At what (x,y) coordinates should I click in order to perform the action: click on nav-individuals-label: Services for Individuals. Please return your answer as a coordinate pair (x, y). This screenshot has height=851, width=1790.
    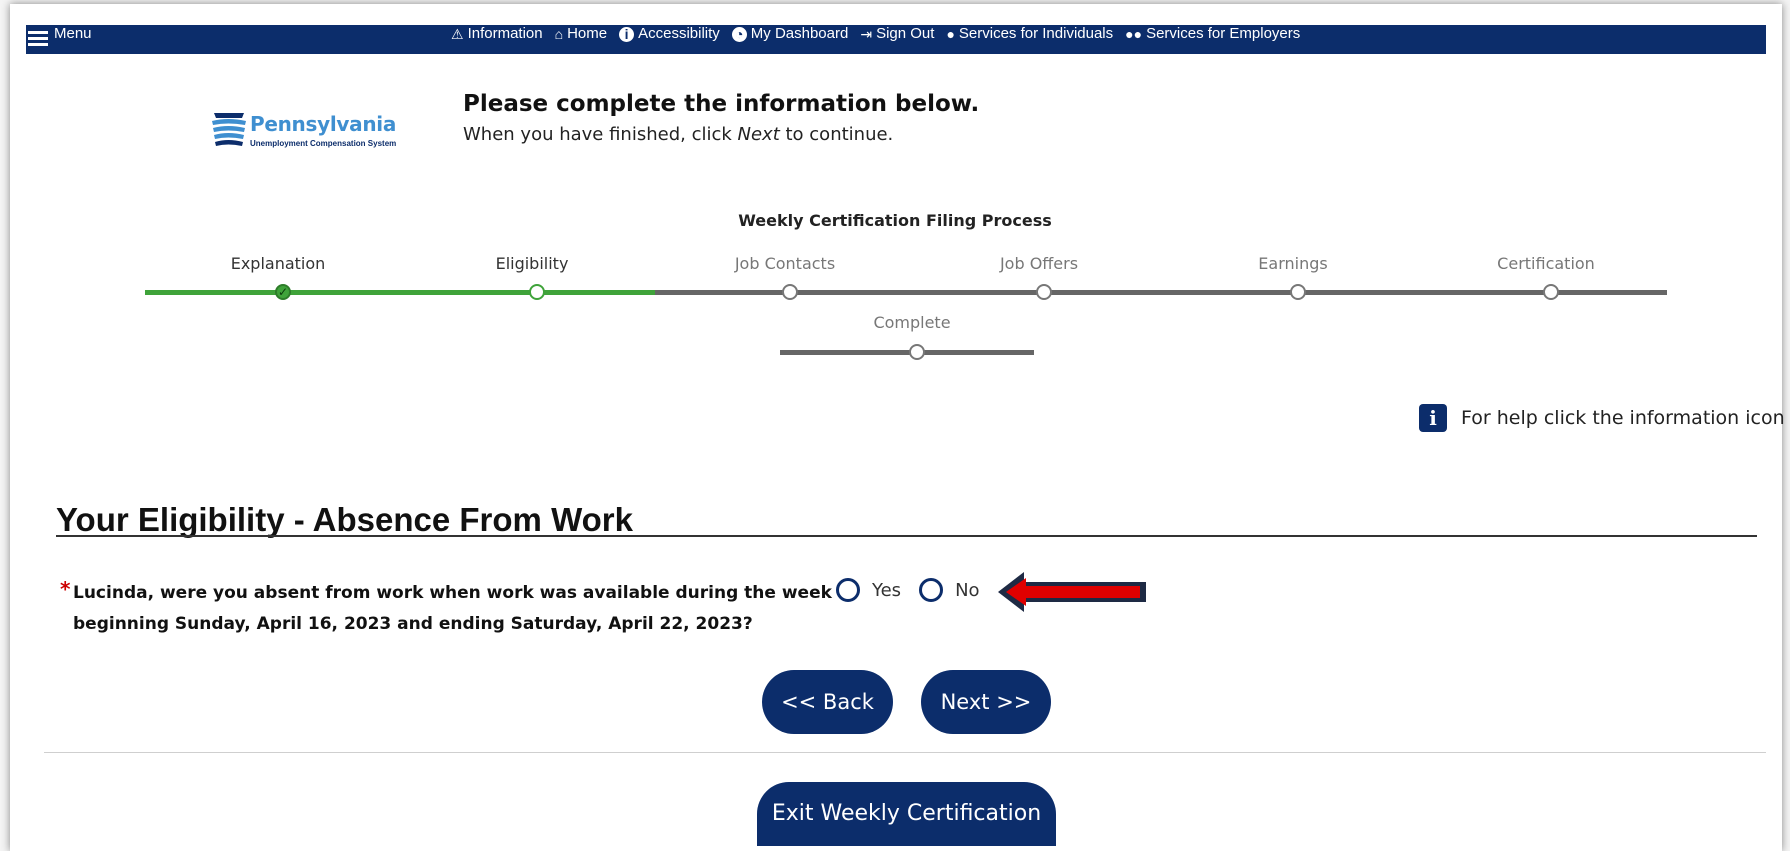
    Looking at the image, I should click on (1036, 33).